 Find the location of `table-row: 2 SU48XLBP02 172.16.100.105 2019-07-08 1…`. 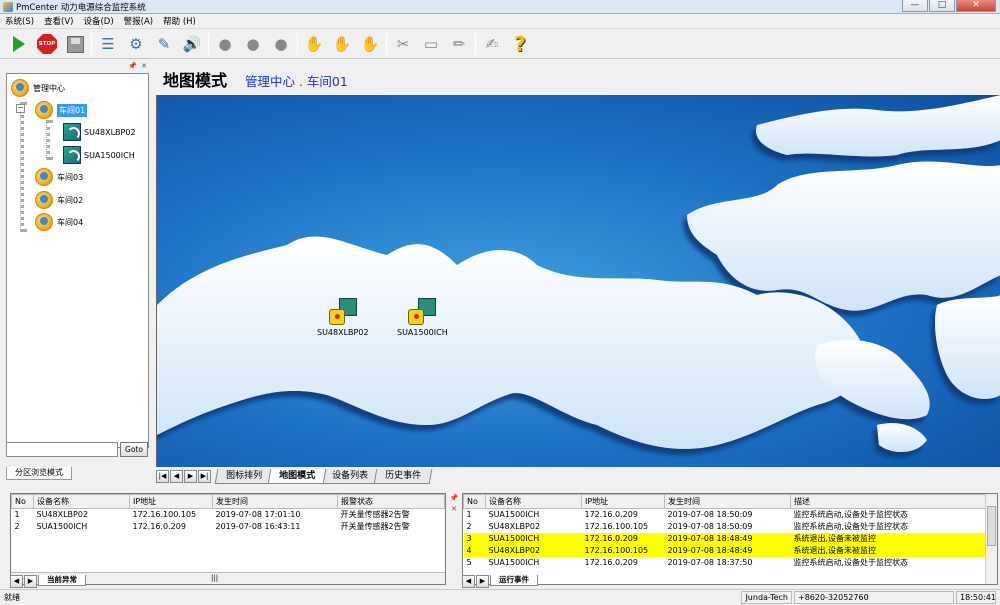

table-row: 2 SU48XLBP02 172.16.100.105 2019-07-08 1… is located at coordinates (725, 527).